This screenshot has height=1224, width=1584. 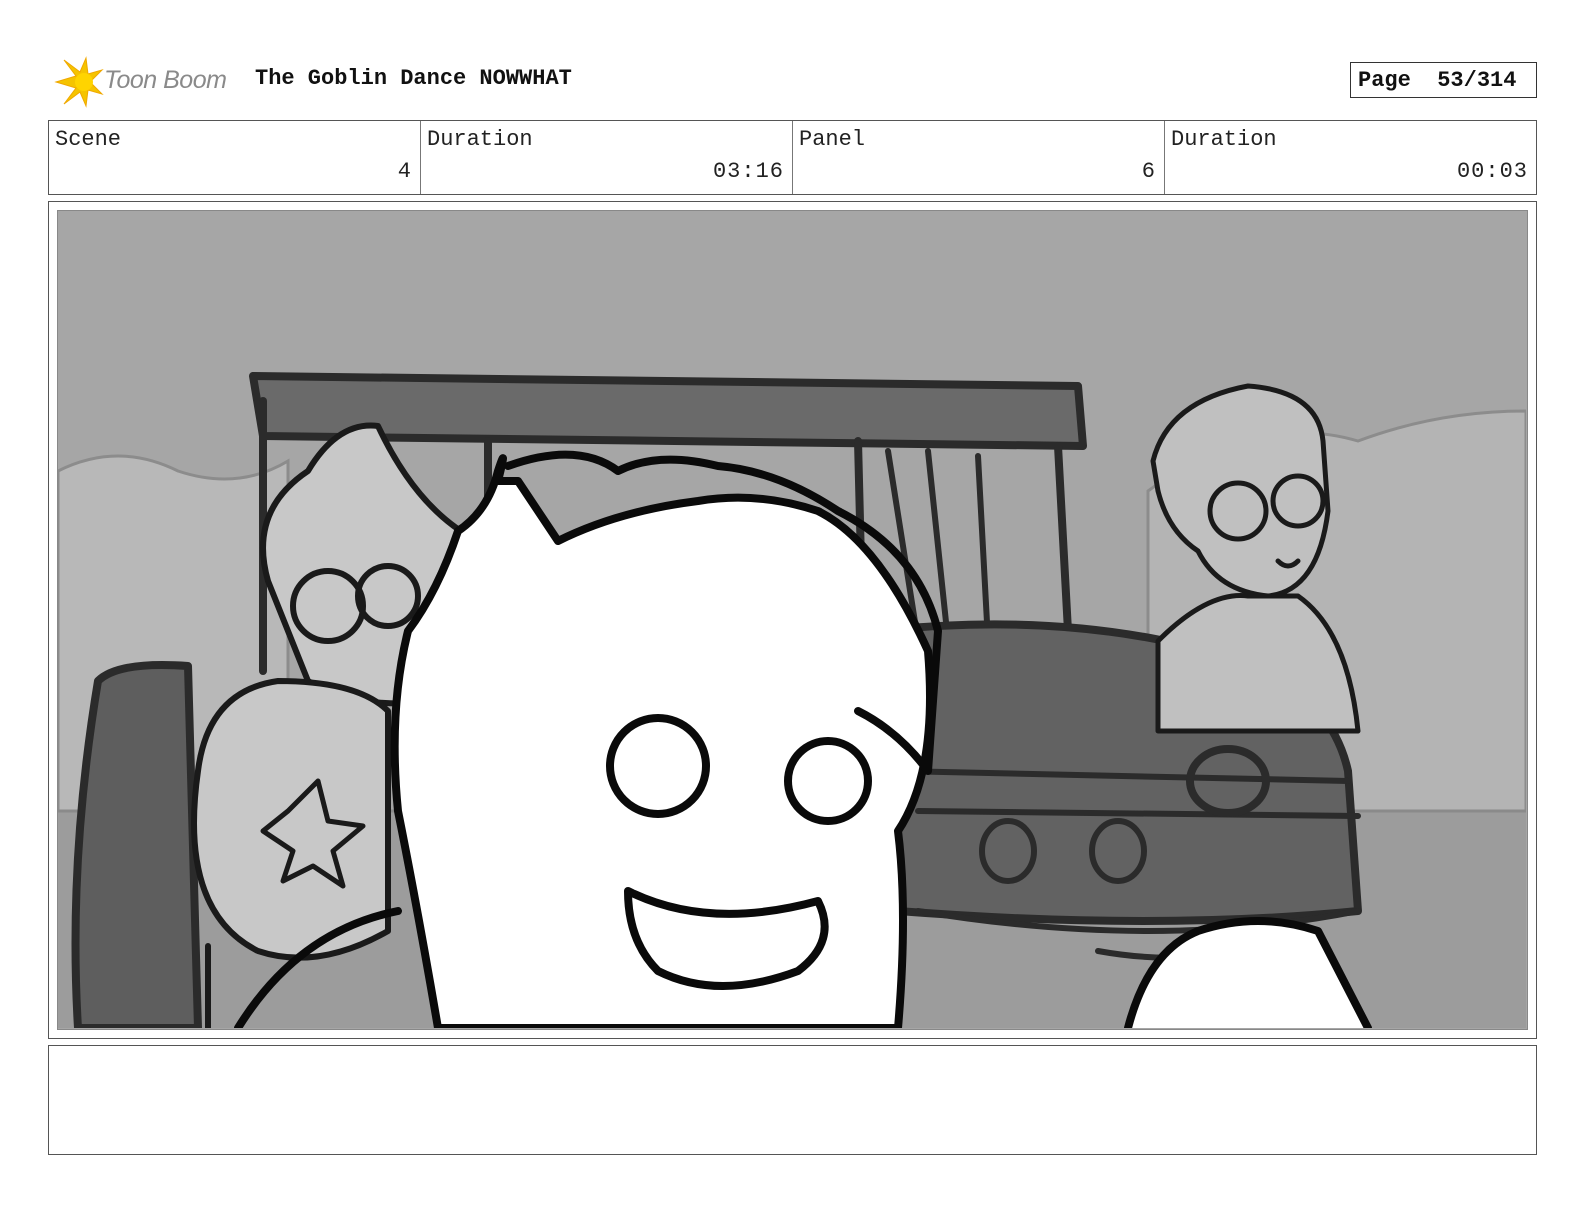 I want to click on panel-duration-value: 00:03, so click(x=1492, y=171).